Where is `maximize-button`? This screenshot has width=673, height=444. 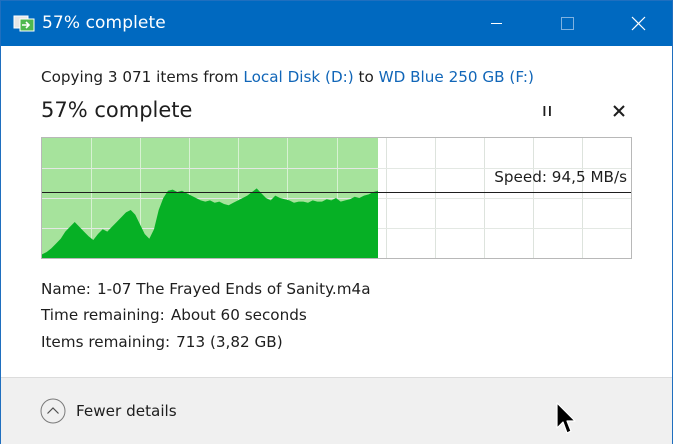 maximize-button is located at coordinates (568, 23).